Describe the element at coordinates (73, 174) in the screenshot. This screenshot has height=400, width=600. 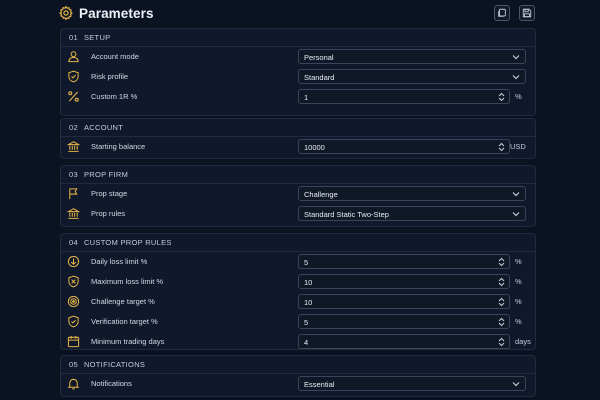
I see `section-number: 03` at that location.